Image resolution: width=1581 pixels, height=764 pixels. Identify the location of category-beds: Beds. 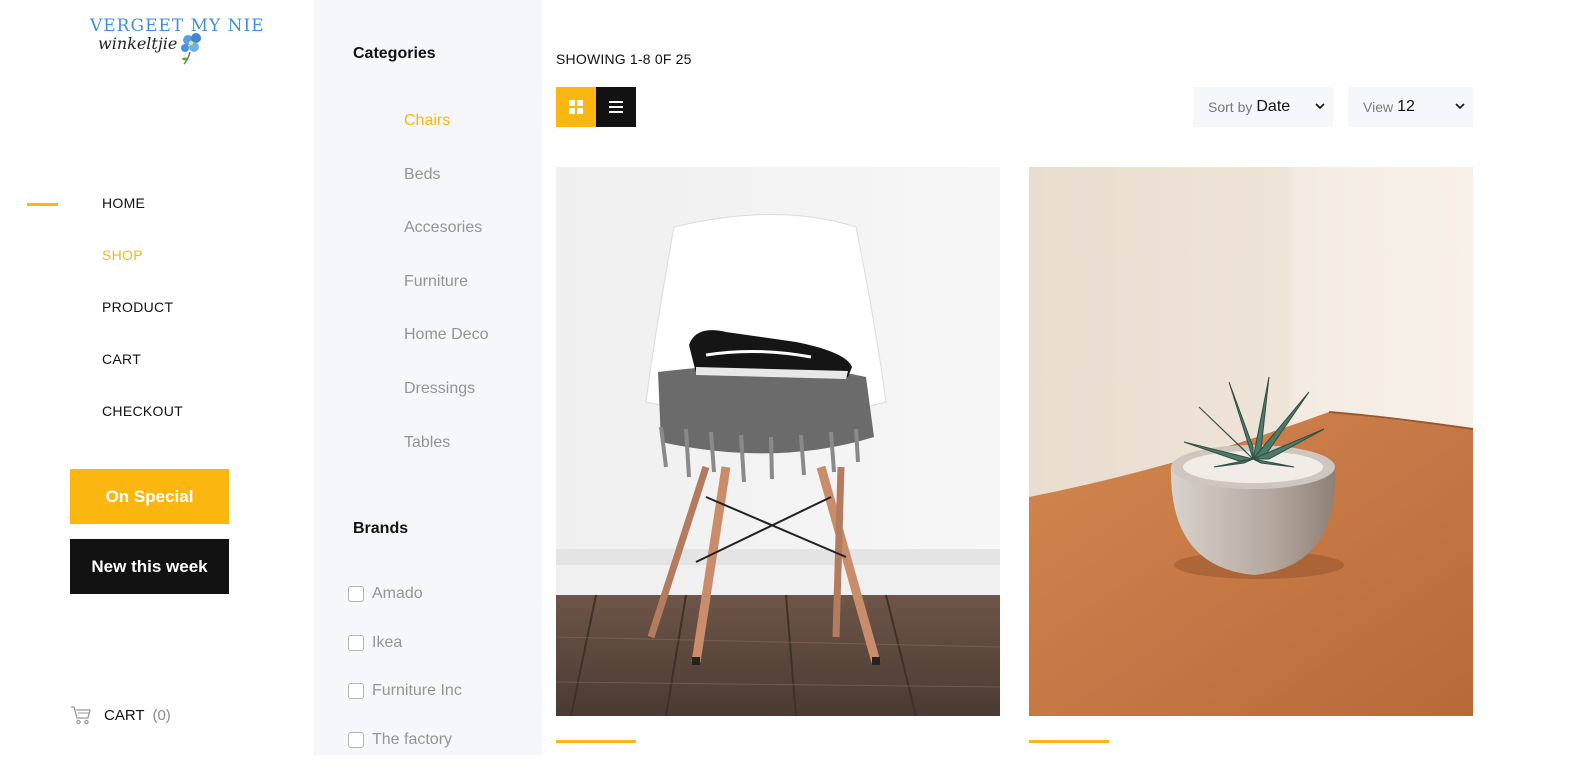
(446, 191).